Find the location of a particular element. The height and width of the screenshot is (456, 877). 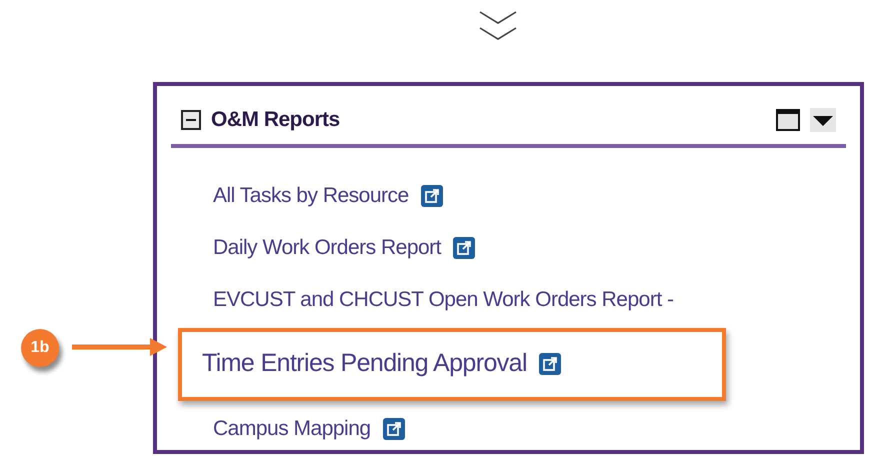

panel-title: O&M Reports is located at coordinates (275, 120).